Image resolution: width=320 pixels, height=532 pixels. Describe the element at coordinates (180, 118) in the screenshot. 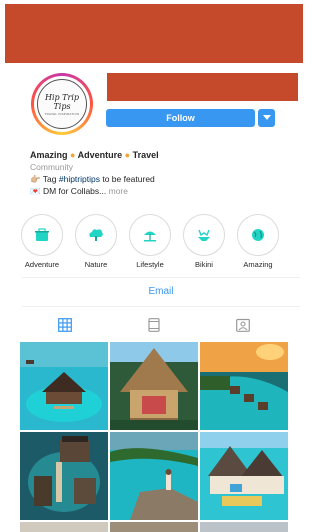

I see `follow-button: Follow` at that location.